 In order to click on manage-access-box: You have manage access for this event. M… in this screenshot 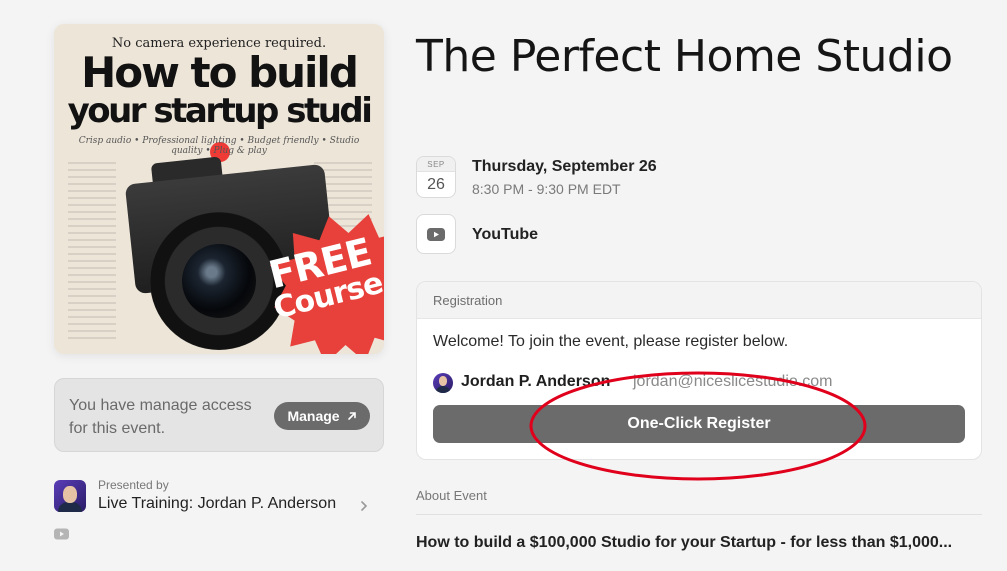, I will do `click(219, 415)`.